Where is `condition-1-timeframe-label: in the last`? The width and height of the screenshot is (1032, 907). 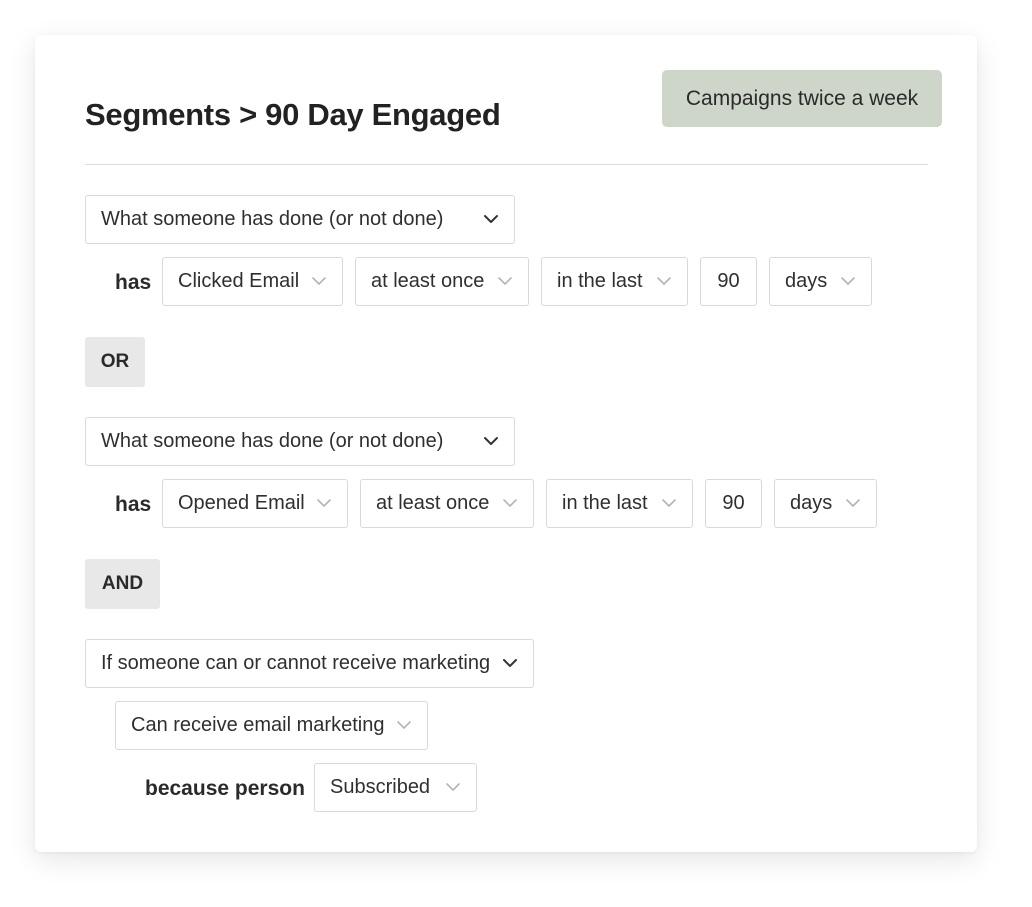
condition-1-timeframe-label: in the last is located at coordinates (600, 281).